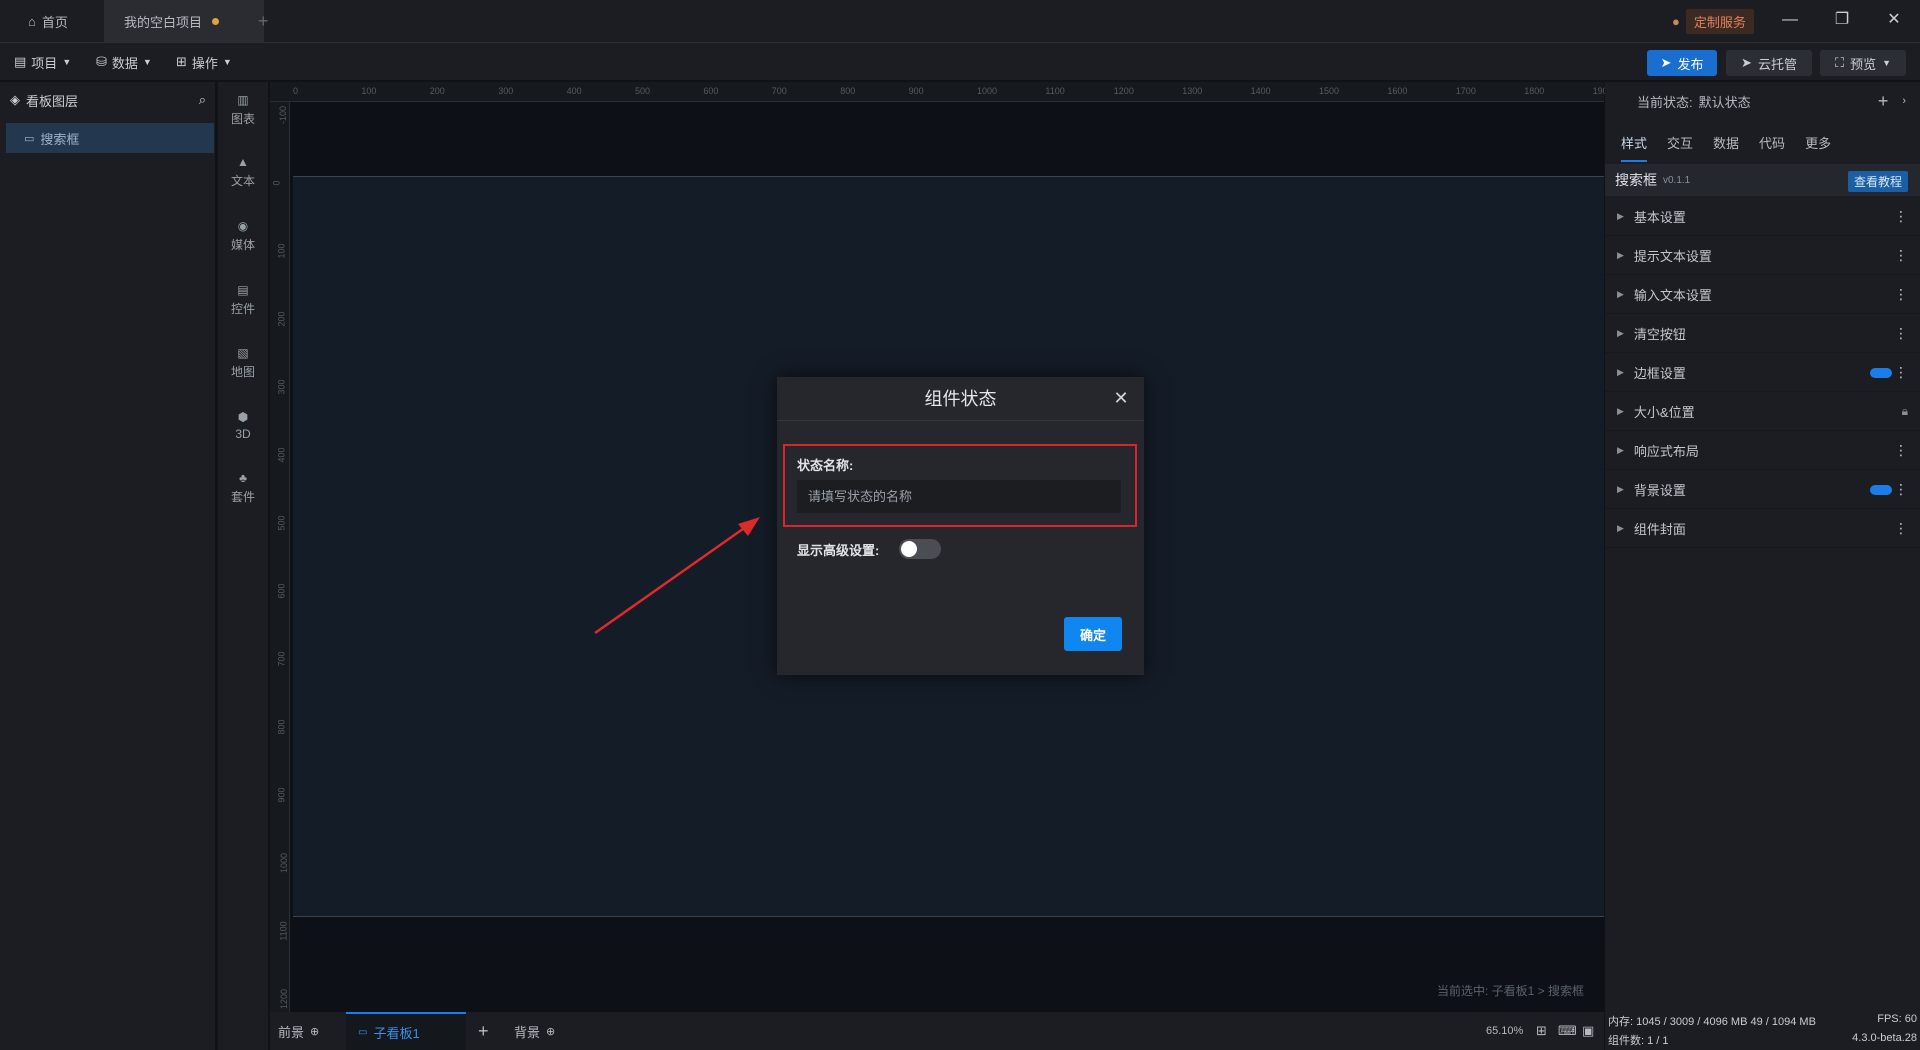 The width and height of the screenshot is (1920, 1050). Describe the element at coordinates (243, 290) in the screenshot. I see `widget-icon: ▤` at that location.